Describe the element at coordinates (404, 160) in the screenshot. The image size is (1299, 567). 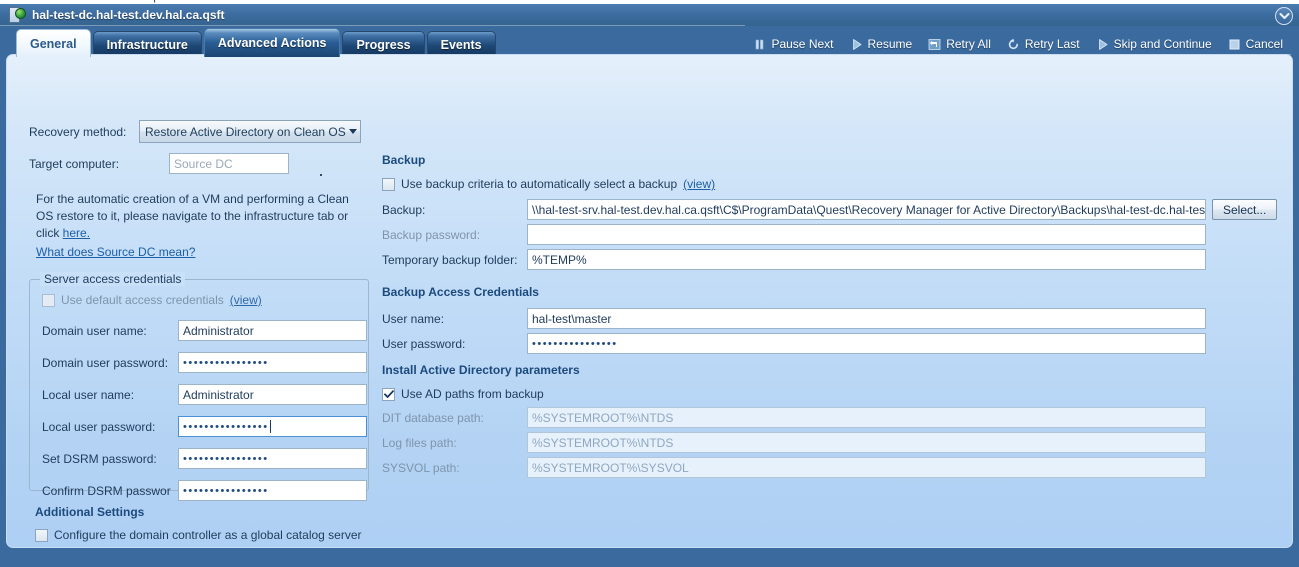
I see `backup-section-title: Backup` at that location.